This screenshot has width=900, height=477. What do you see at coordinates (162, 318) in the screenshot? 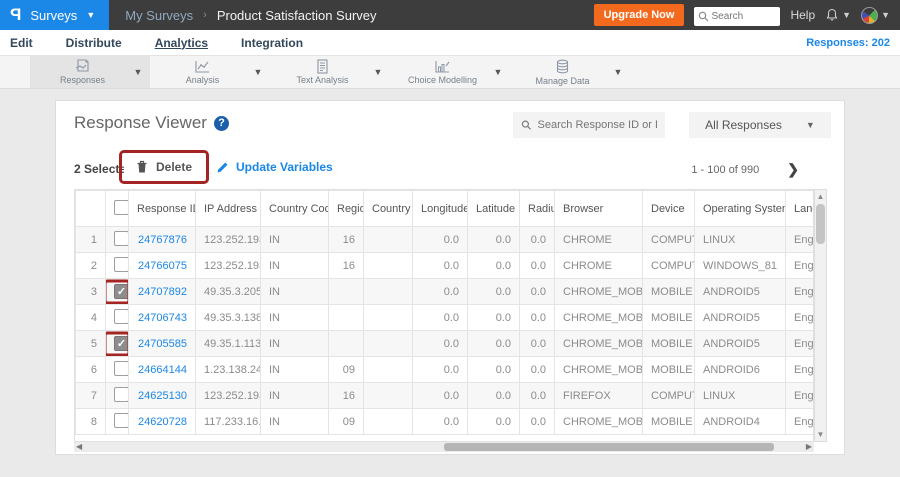
I see `response-id-link: 24706743` at bounding box center [162, 318].